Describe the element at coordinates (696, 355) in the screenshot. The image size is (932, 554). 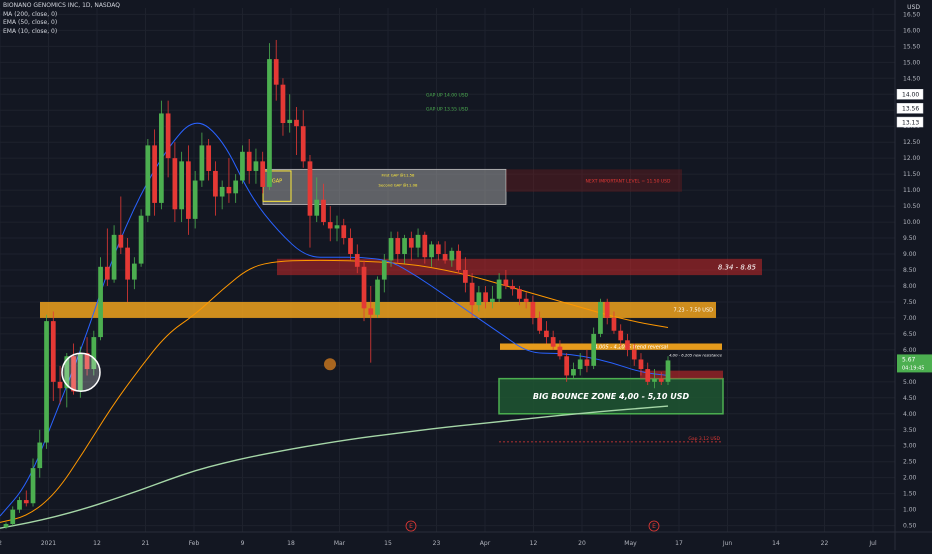
I see `annotation-label: 4,00 - 6.205 new resistance` at that location.